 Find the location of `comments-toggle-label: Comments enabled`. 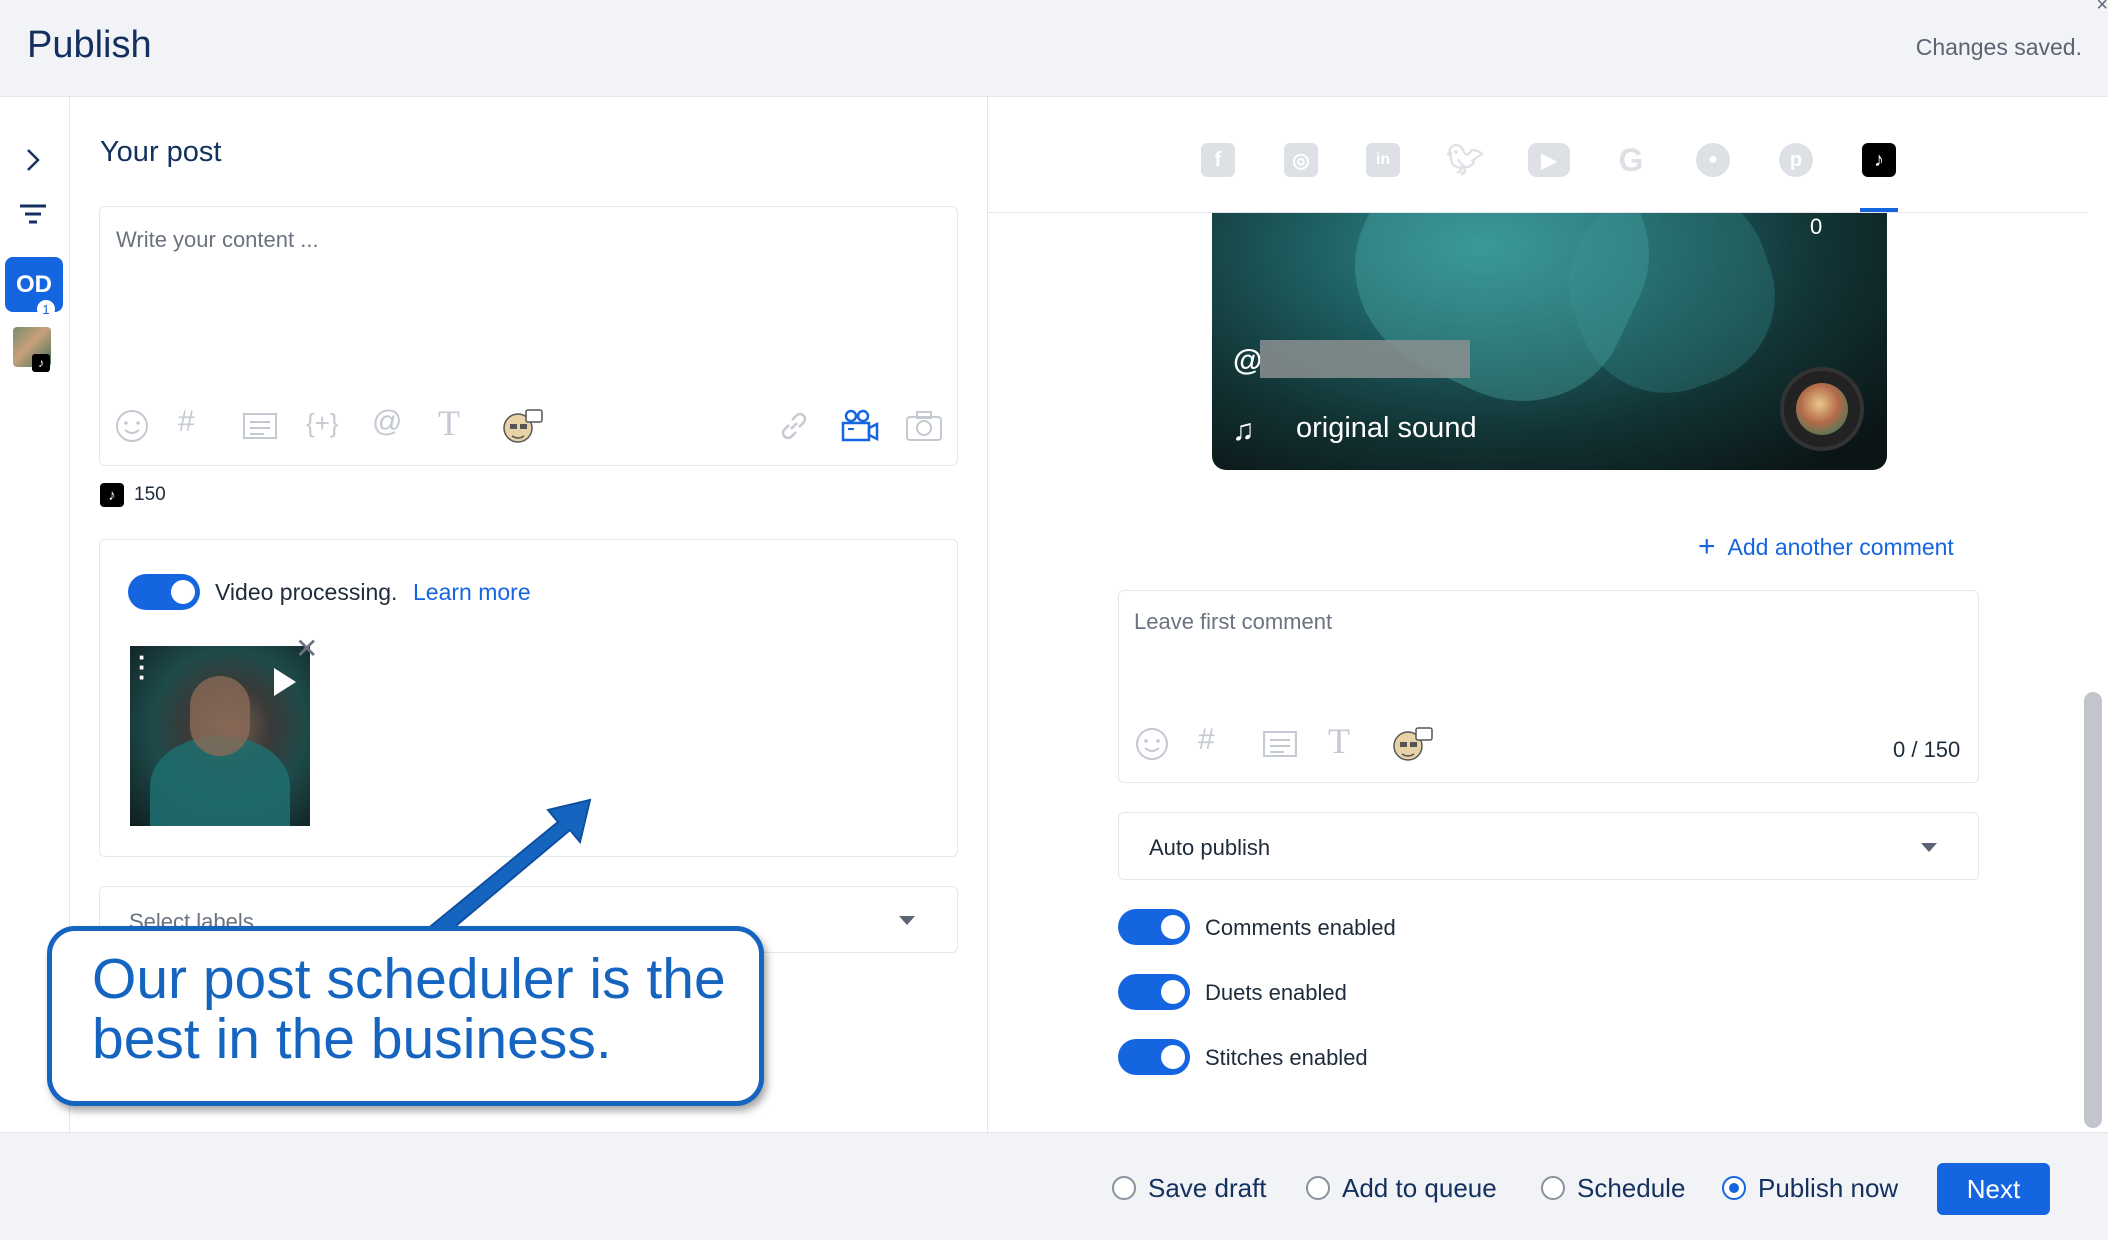

comments-toggle-label: Comments enabled is located at coordinates (1300, 927).